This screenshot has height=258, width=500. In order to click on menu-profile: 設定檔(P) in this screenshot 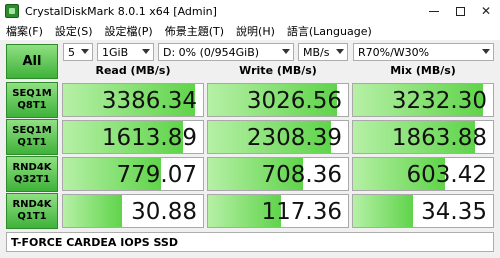, I will do `click(129, 31)`.